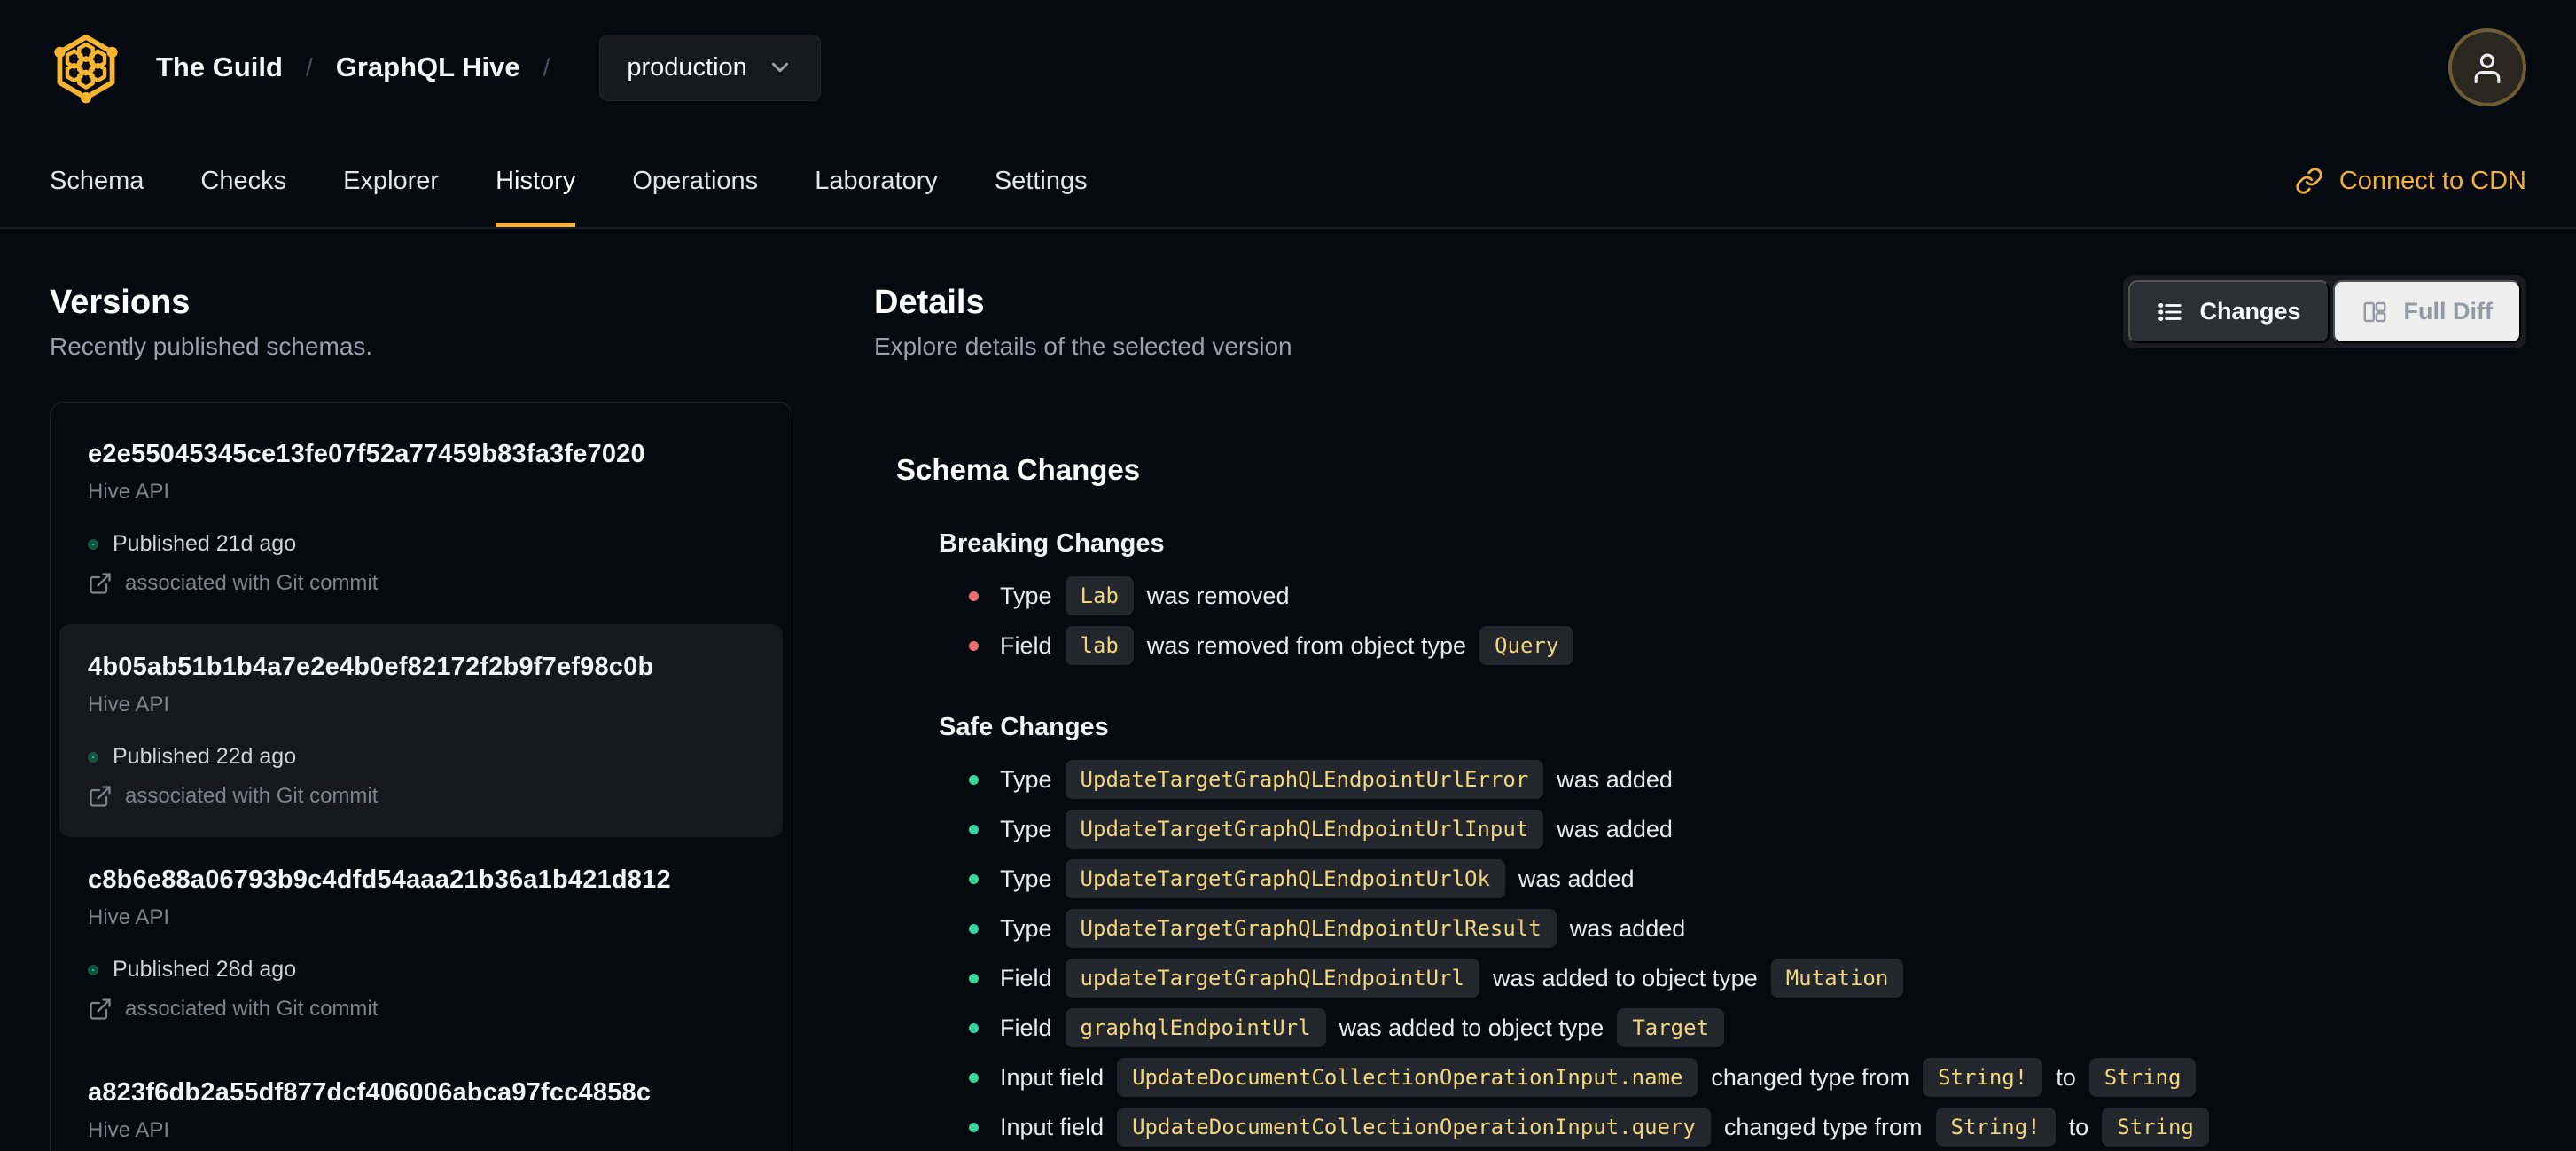 The width and height of the screenshot is (2576, 1151). I want to click on version-hash: a823f6db2a55df877dcf406006abca97fcc4858c, so click(370, 1092).